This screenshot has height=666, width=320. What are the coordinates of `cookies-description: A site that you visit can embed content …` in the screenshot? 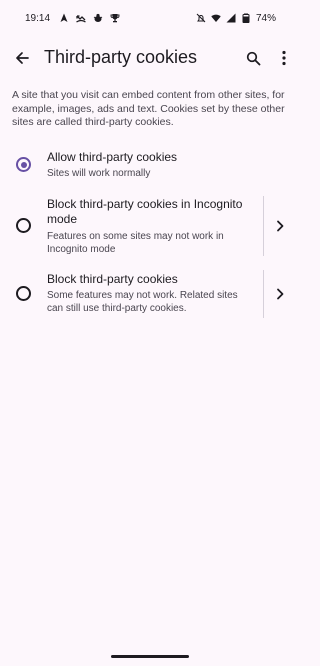 It's located at (148, 108).